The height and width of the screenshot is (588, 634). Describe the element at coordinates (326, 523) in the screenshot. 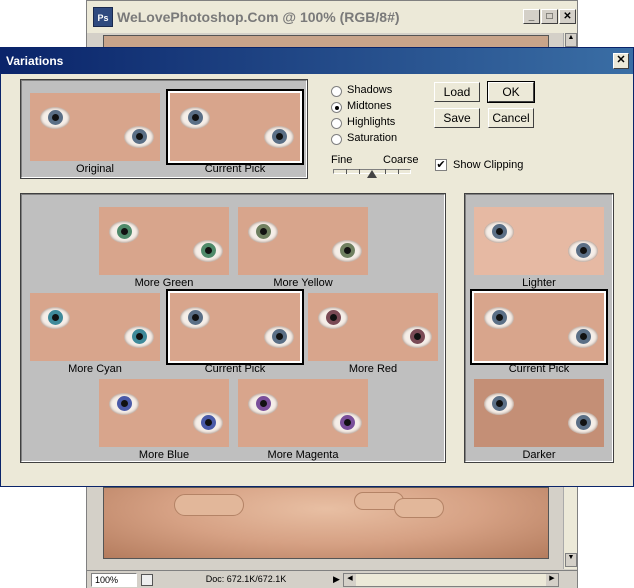

I see `photo-baby-hands` at that location.